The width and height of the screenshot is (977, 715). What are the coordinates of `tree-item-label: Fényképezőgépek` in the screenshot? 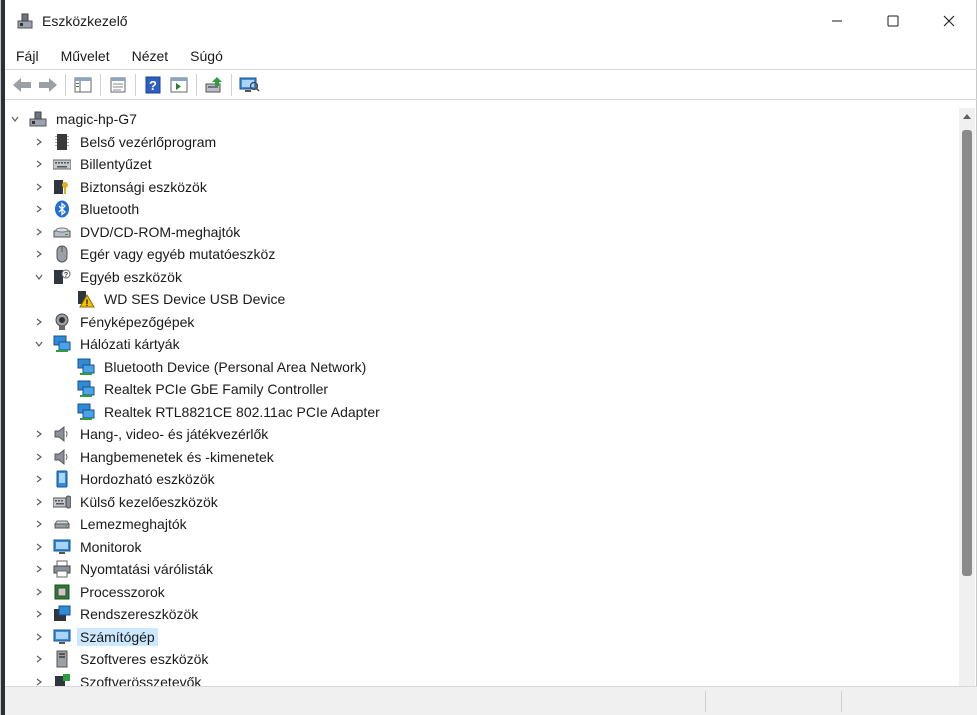 It's located at (137, 321).